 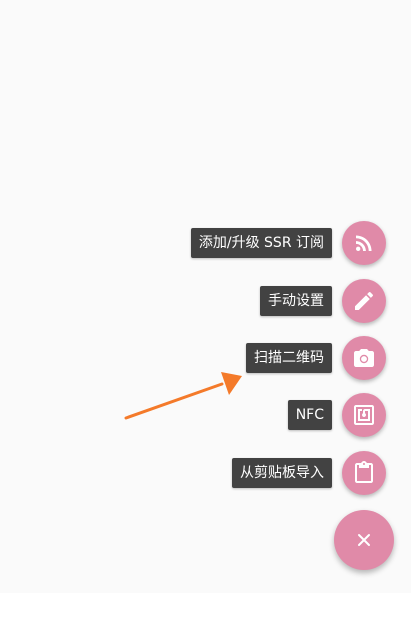 I want to click on bottom-strip, so click(x=205, y=611).